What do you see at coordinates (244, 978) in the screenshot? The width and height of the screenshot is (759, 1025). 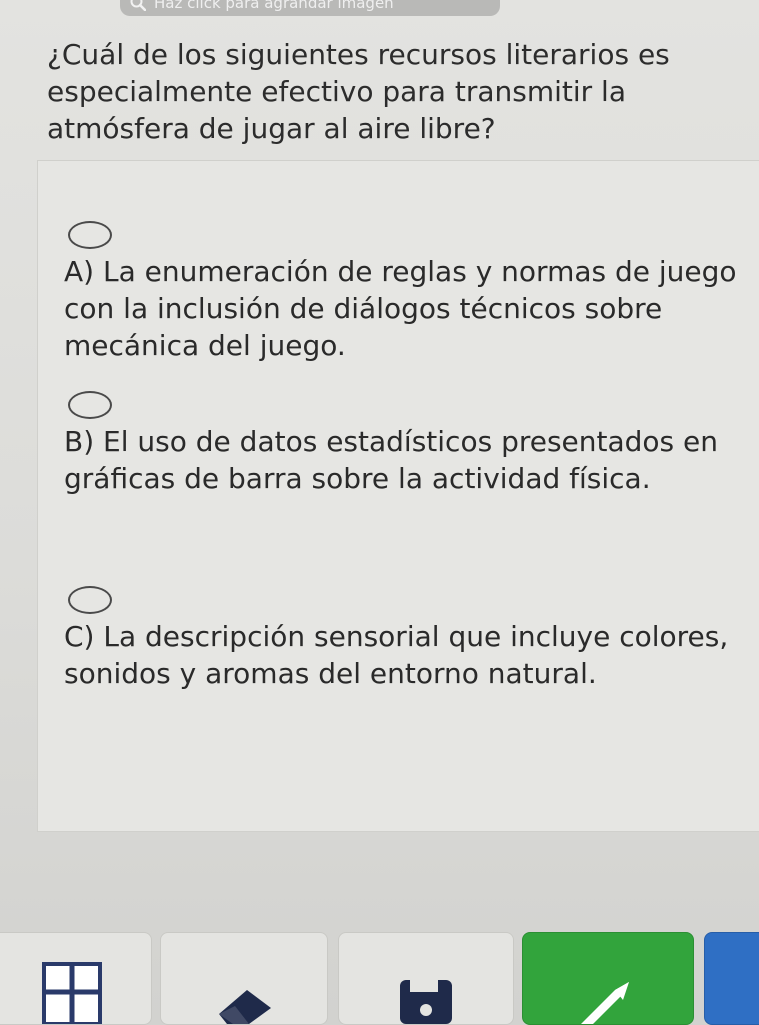 I see `eraser-button` at bounding box center [244, 978].